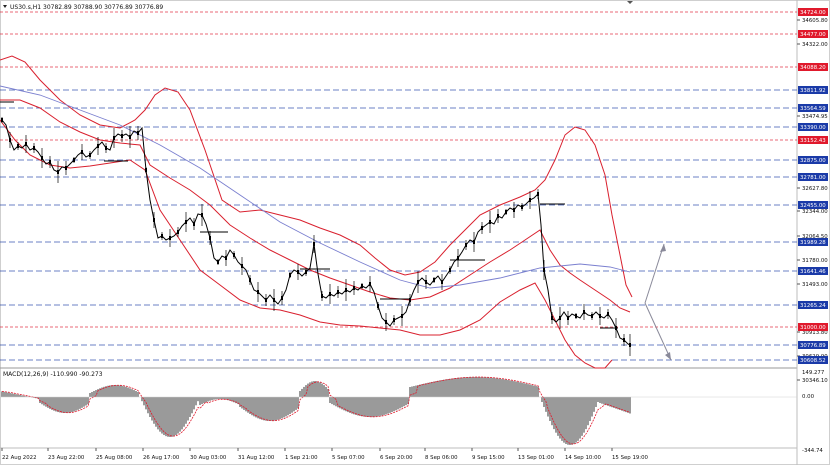  I want to click on price-tag-label: 31265.24, so click(813, 306).